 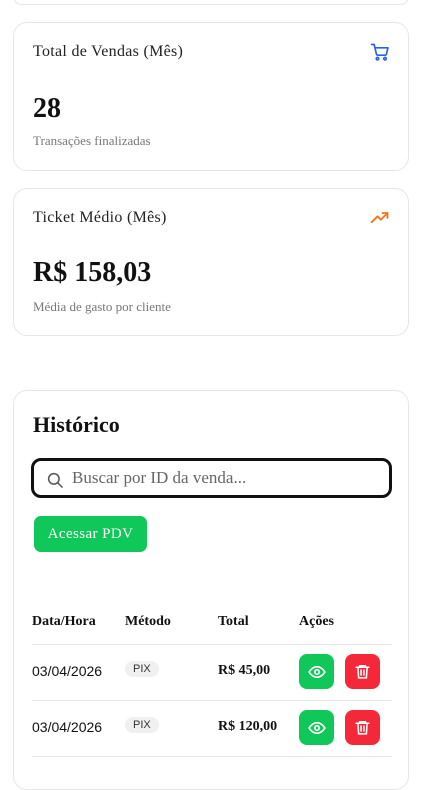 What do you see at coordinates (233, 621) in the screenshot?
I see `column-header-total: Total` at bounding box center [233, 621].